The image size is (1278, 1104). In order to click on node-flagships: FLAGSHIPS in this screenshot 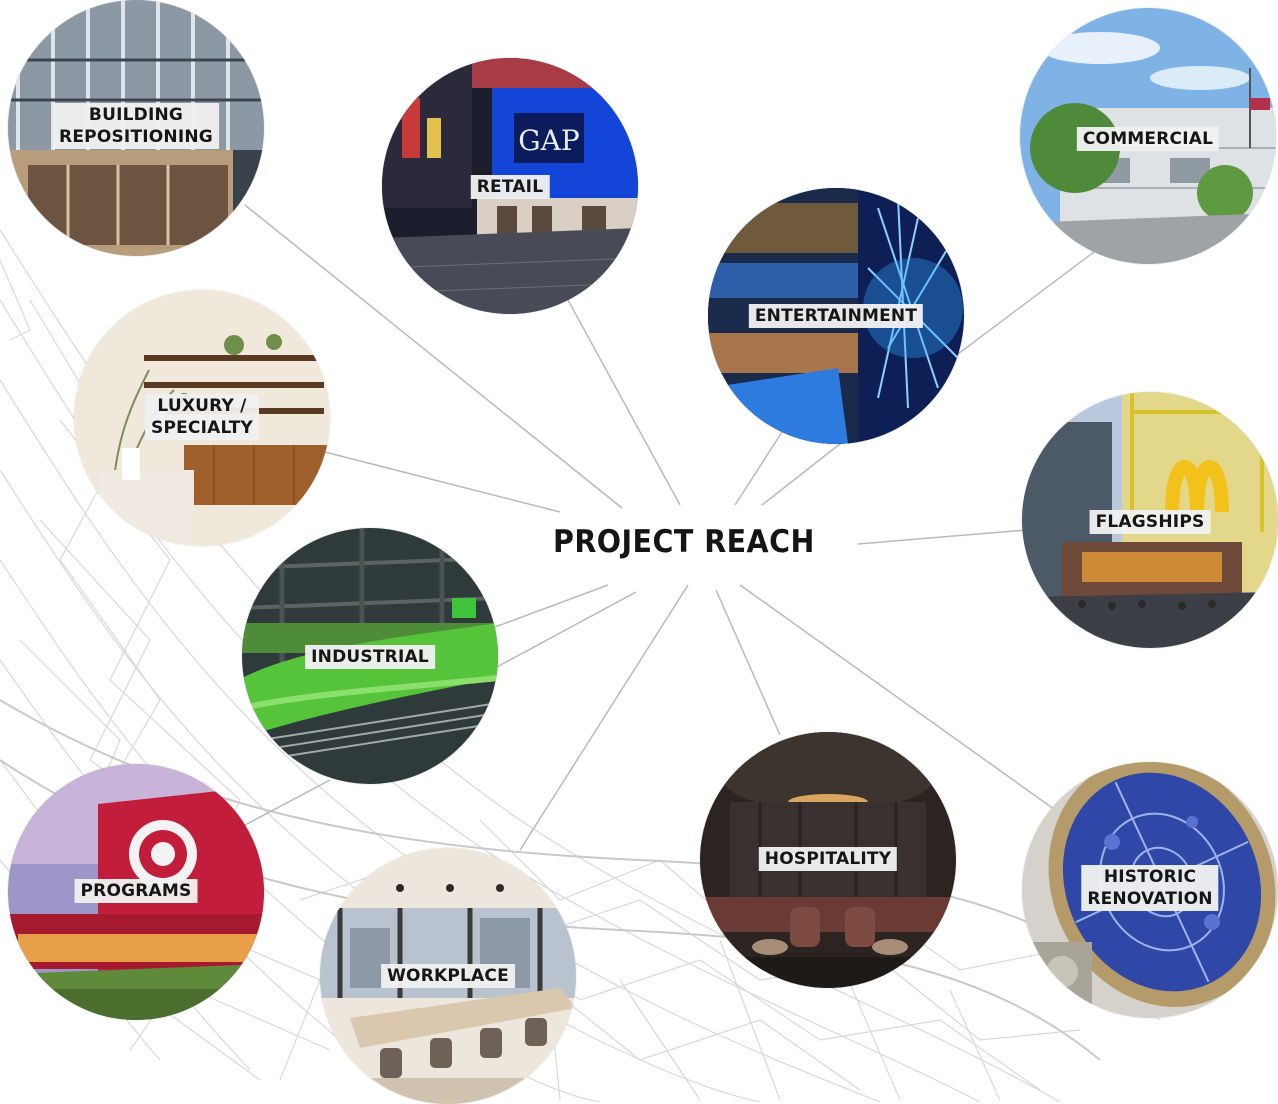, I will do `click(1150, 520)`.